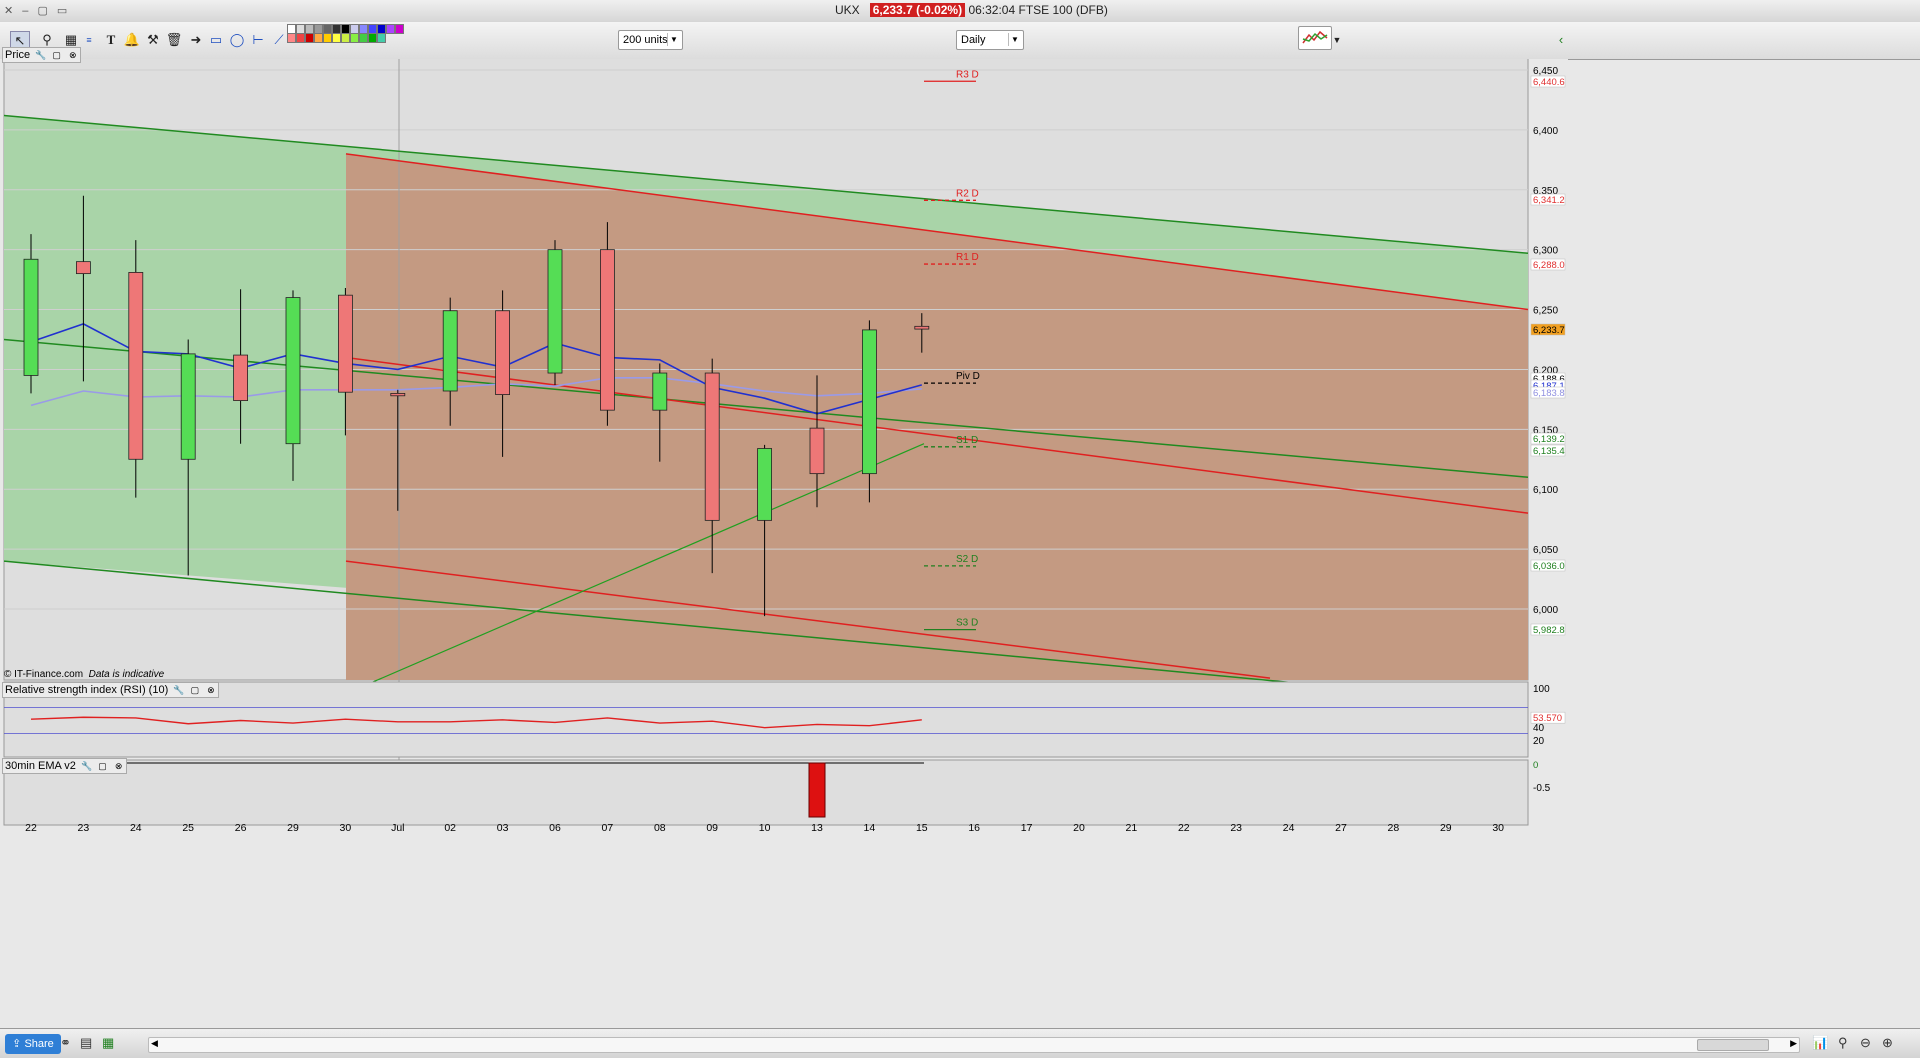 The image size is (1920, 1058). I want to click on price-badge: 6,135.4, so click(1549, 451).